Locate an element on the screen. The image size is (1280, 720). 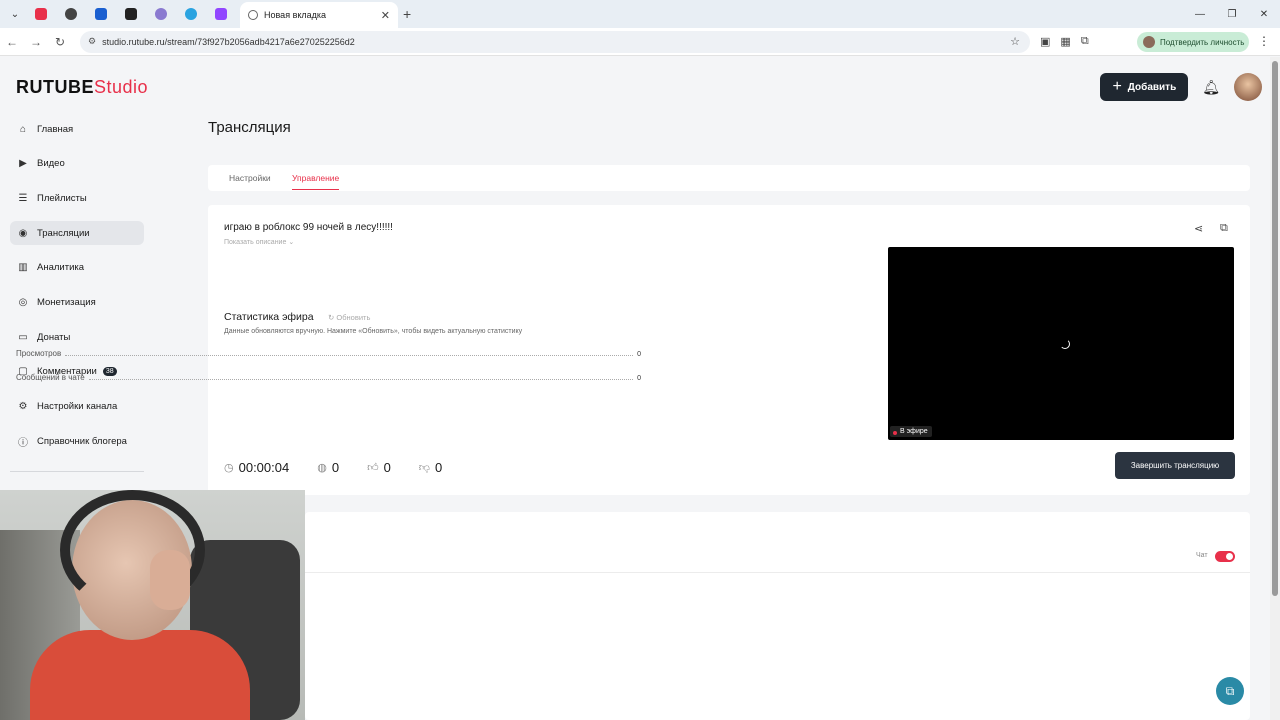
tab-management: Управление is located at coordinates (316, 181).